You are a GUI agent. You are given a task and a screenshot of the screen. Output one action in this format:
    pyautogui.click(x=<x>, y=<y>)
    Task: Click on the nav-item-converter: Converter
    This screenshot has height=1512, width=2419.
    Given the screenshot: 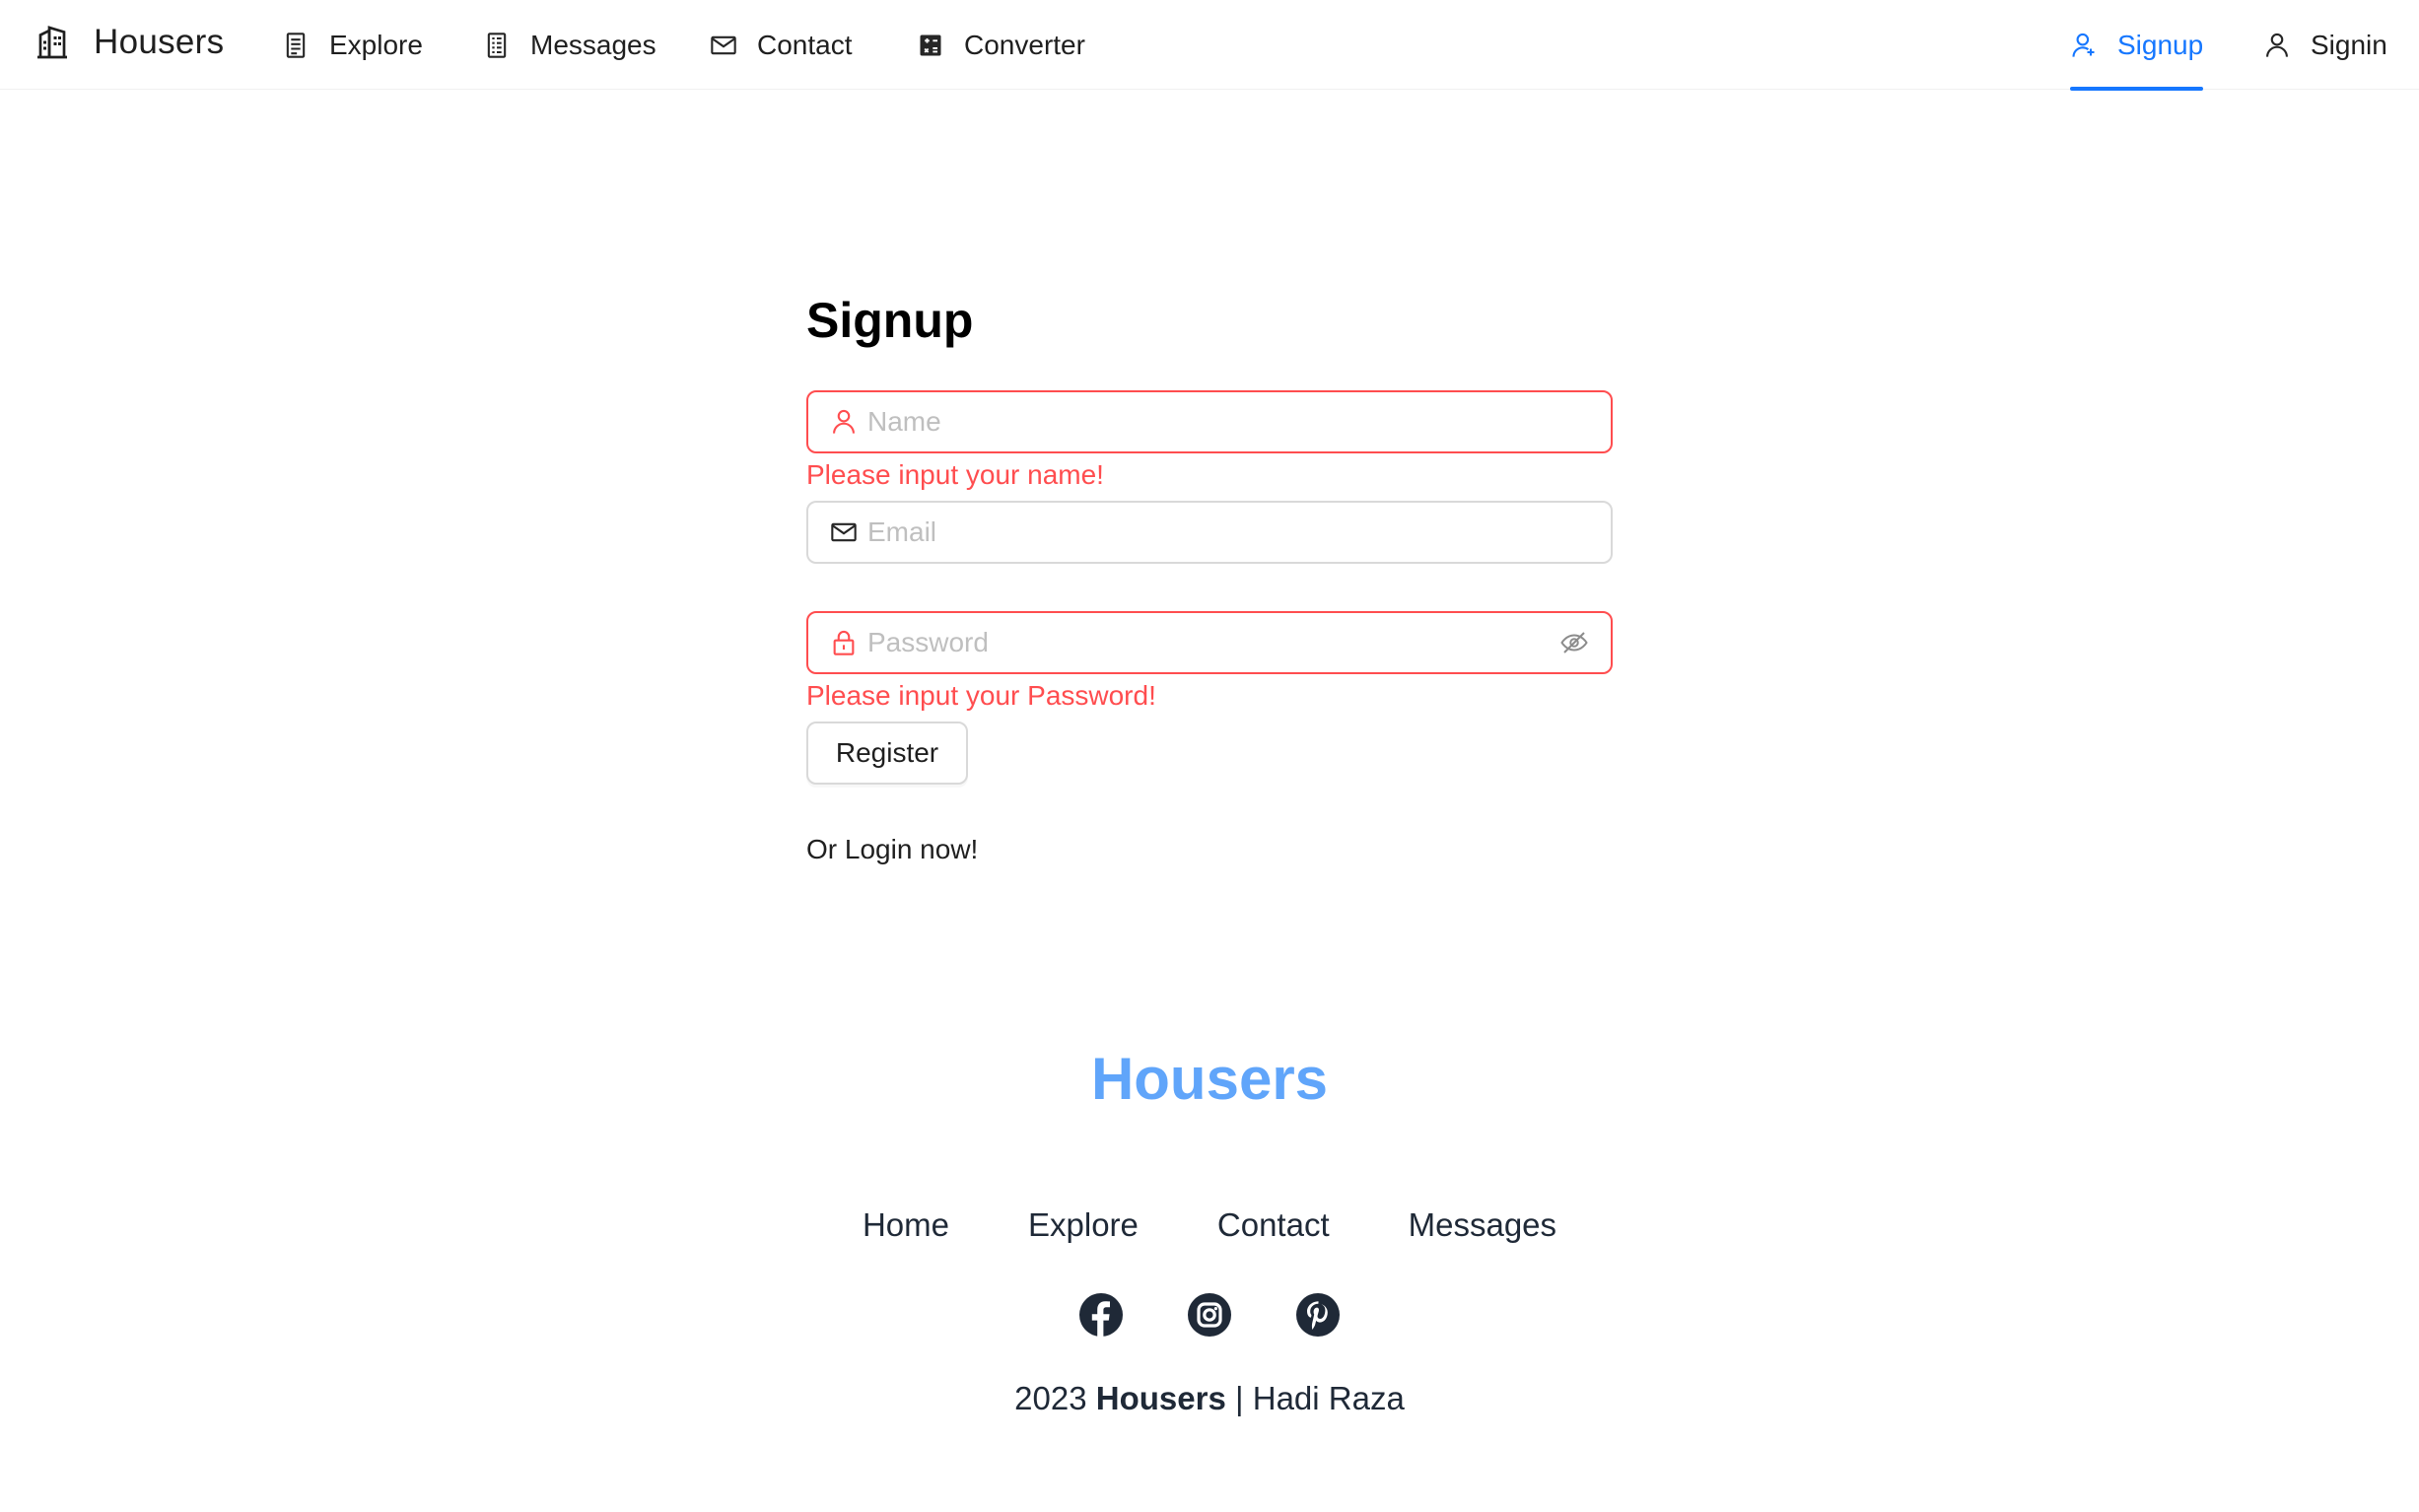 What is the action you would take?
    pyautogui.click(x=1001, y=45)
    